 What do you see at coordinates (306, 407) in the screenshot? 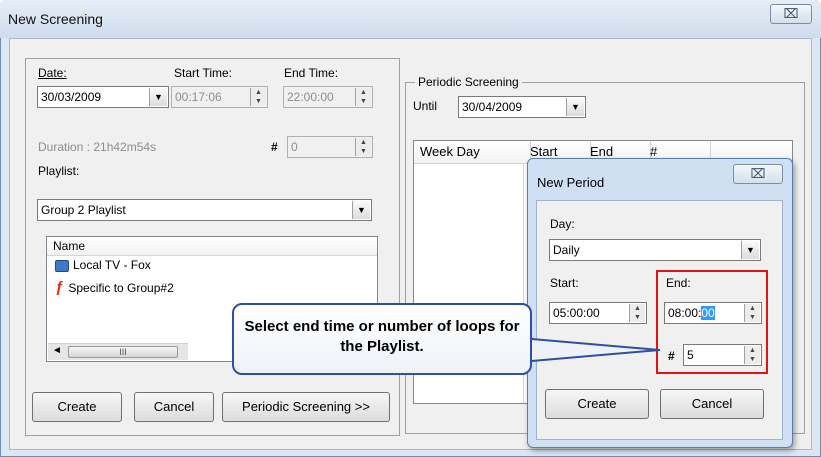
I see `periodic-screening-button: Periodic Screening >>` at bounding box center [306, 407].